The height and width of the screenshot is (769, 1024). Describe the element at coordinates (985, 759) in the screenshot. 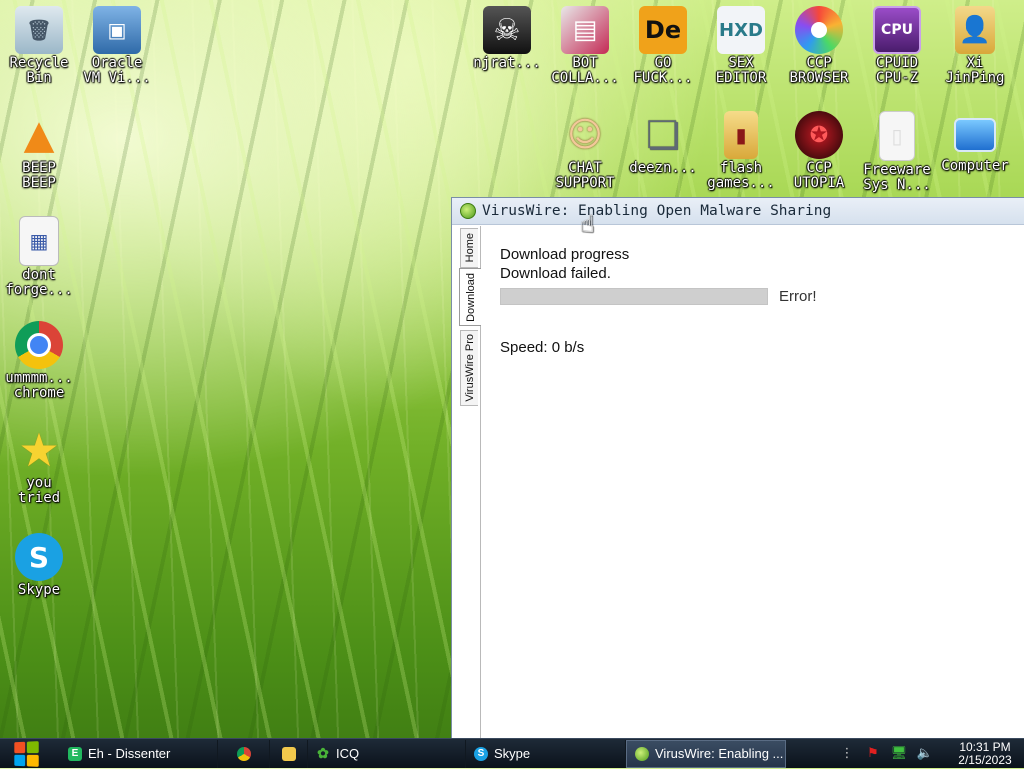

I see `clock-date: 2/15/2023` at that location.